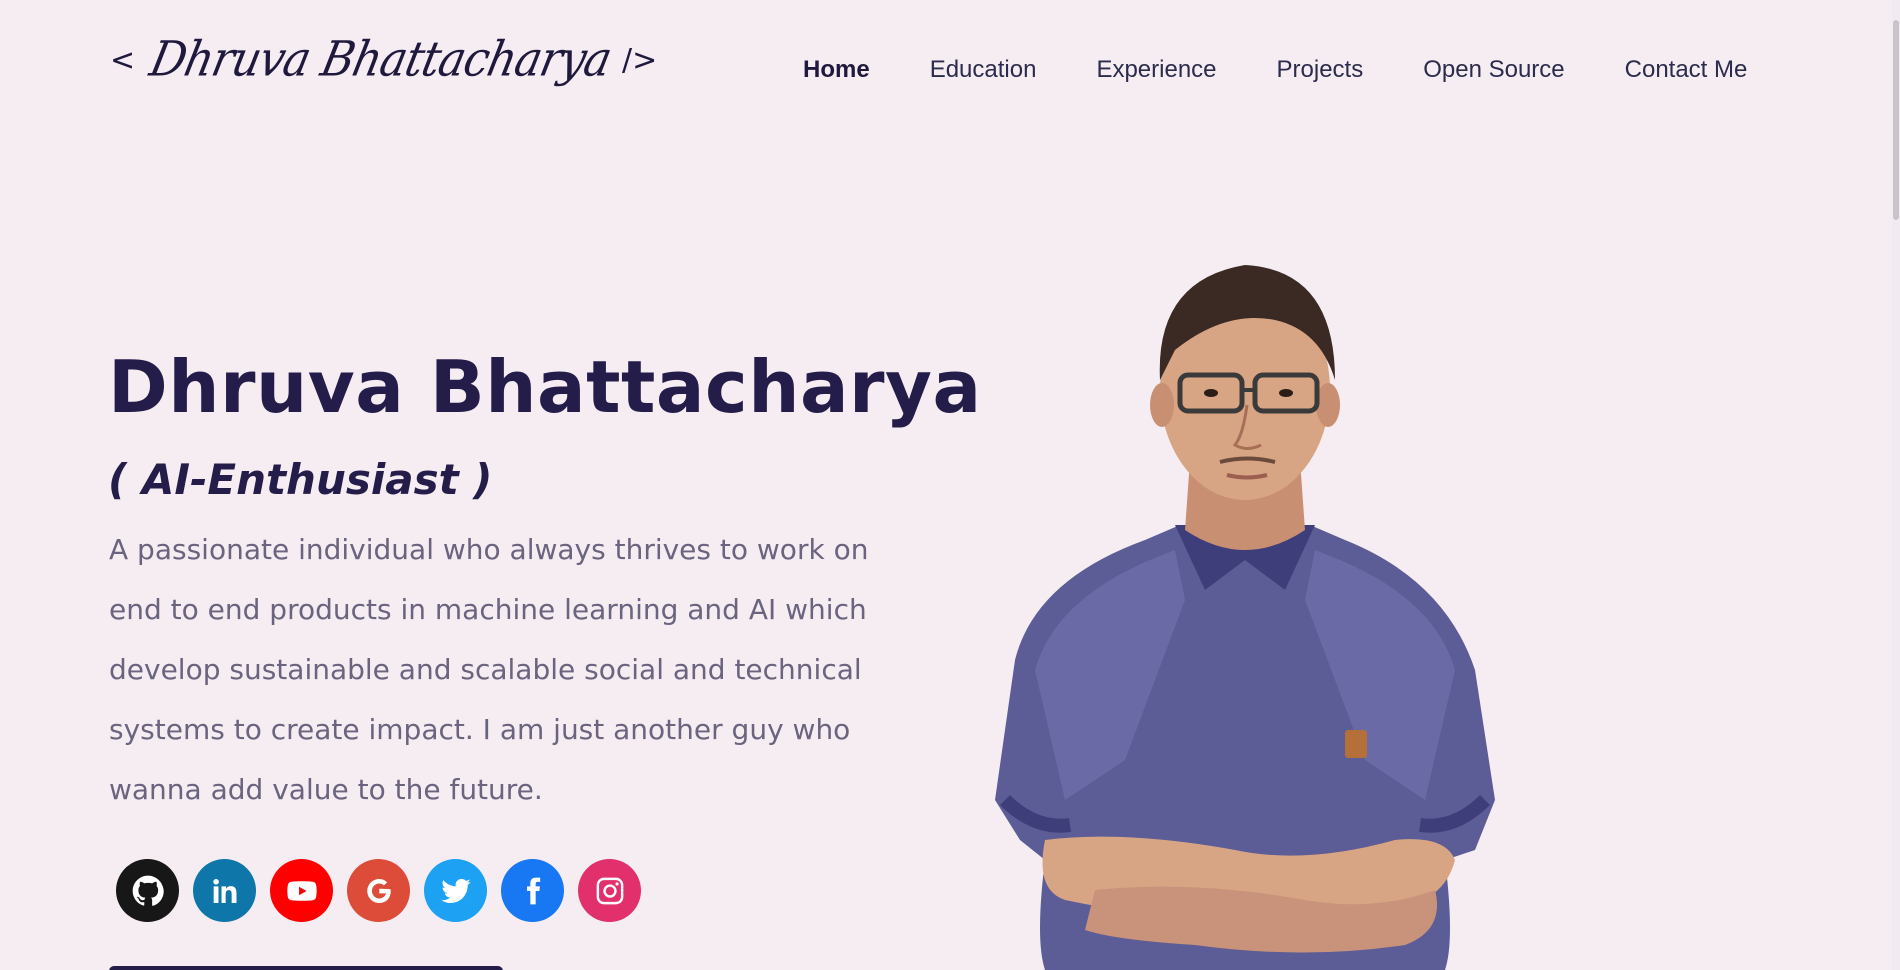  What do you see at coordinates (1156, 70) in the screenshot?
I see `nav-experience: Experience` at bounding box center [1156, 70].